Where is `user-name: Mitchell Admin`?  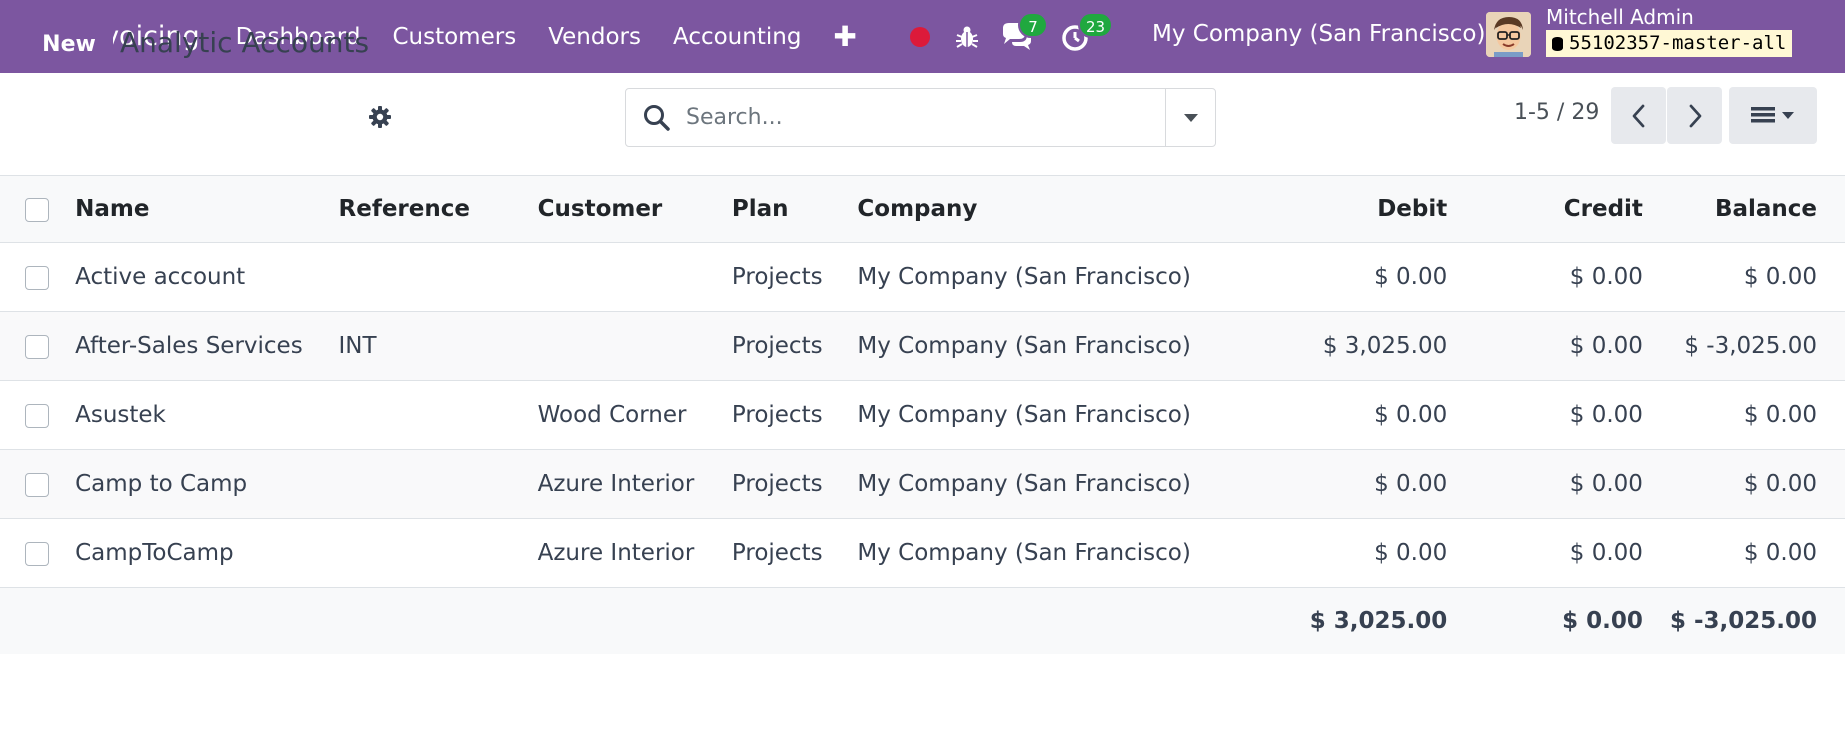
user-name: Mitchell Admin is located at coordinates (1620, 17).